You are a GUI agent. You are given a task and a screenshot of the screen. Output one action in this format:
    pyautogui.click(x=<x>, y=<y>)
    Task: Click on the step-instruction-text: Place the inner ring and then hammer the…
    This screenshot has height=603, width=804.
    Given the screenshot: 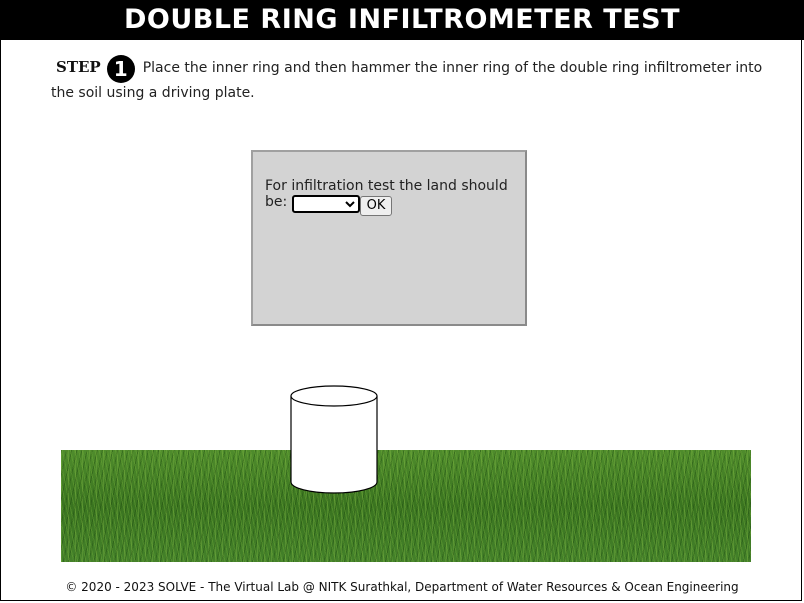 What is the action you would take?
    pyautogui.click(x=407, y=80)
    